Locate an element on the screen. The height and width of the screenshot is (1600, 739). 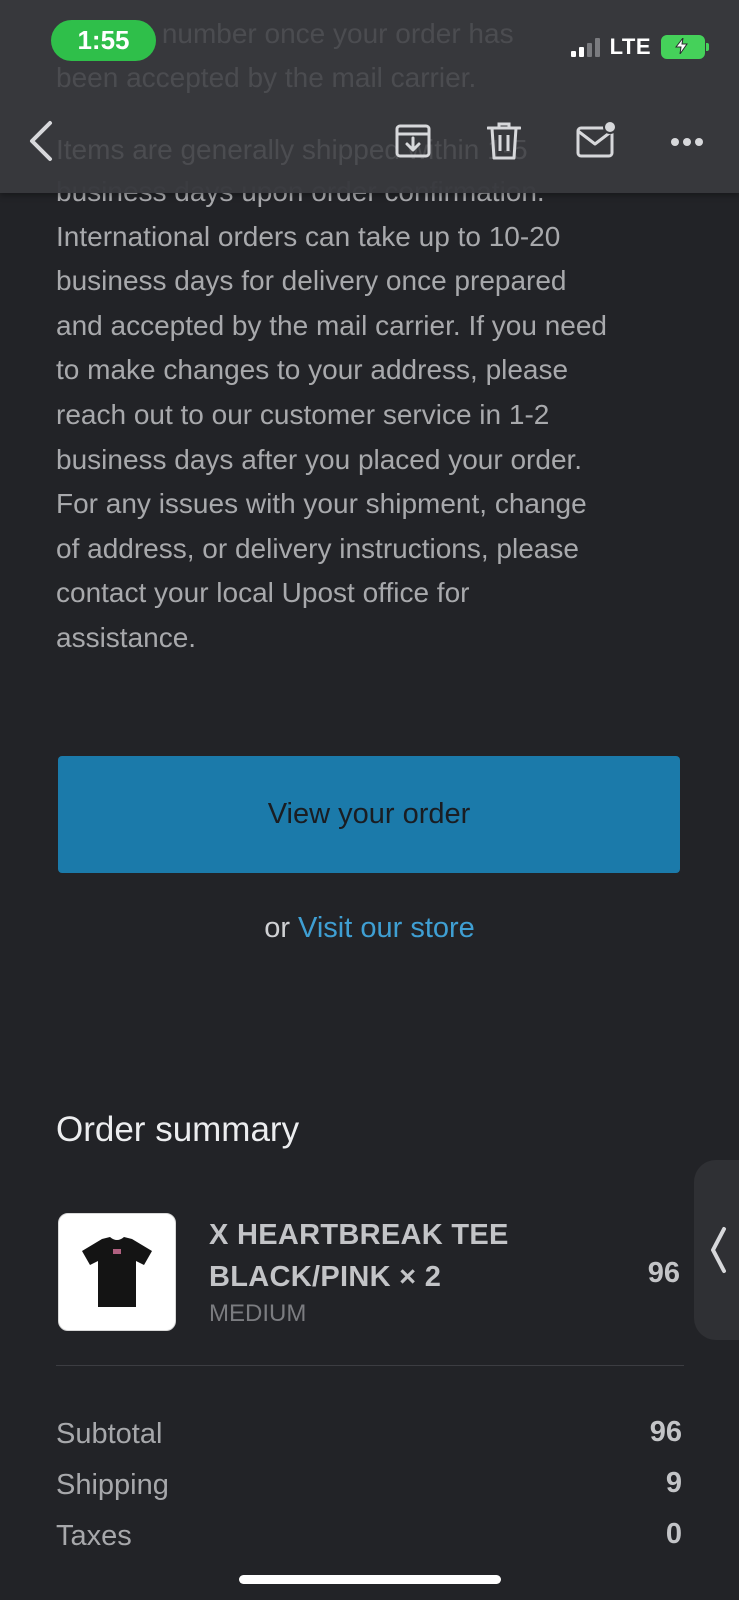
subtotal-value: 96 is located at coordinates (665, 1432).